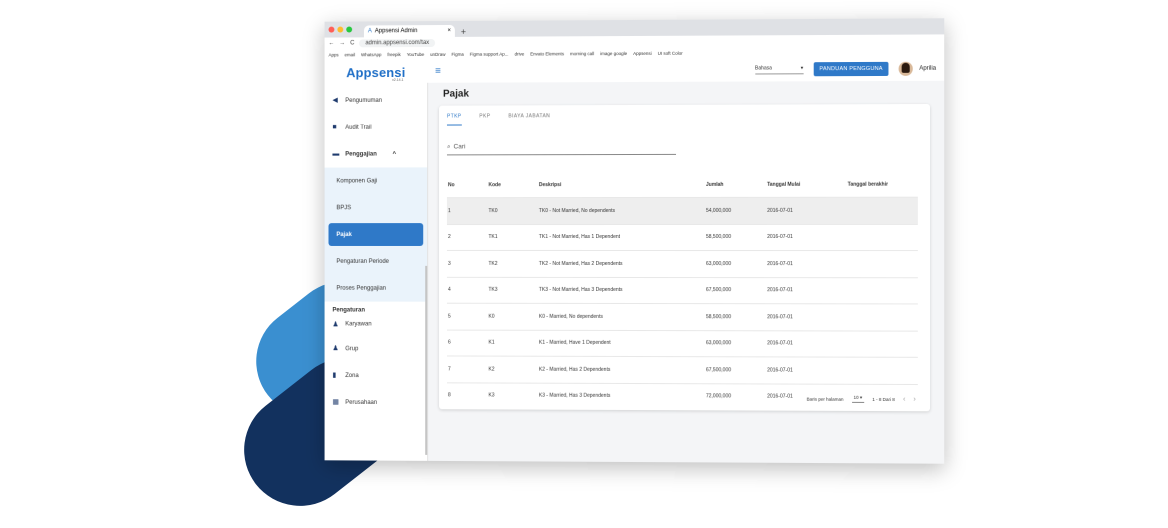  I want to click on close-tab-icon: ×, so click(448, 31).